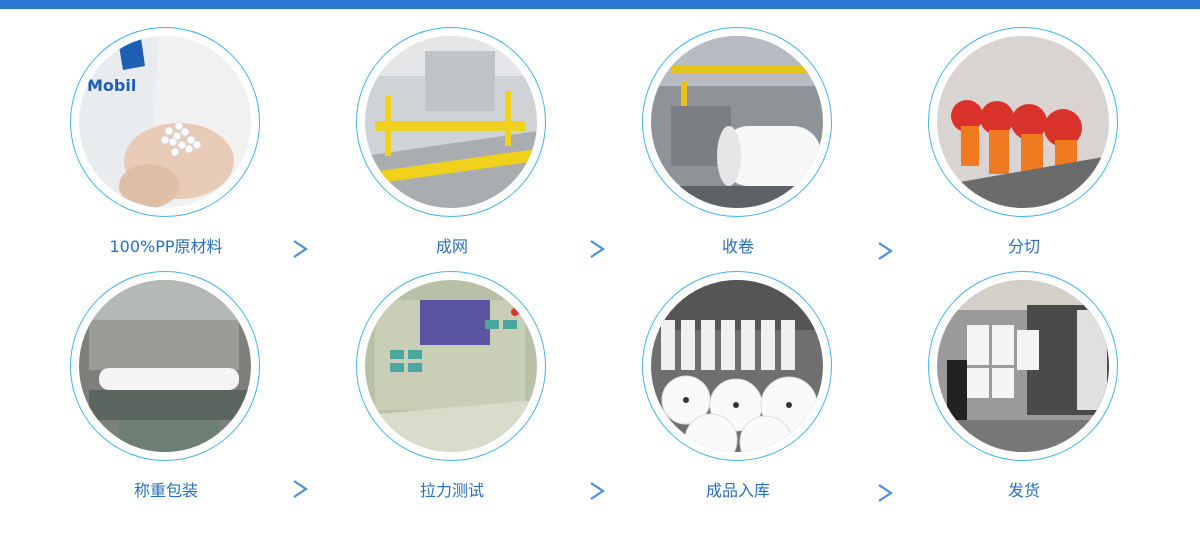 The image size is (1200, 538). I want to click on mobil-logo-text: Mobil, so click(111, 85).